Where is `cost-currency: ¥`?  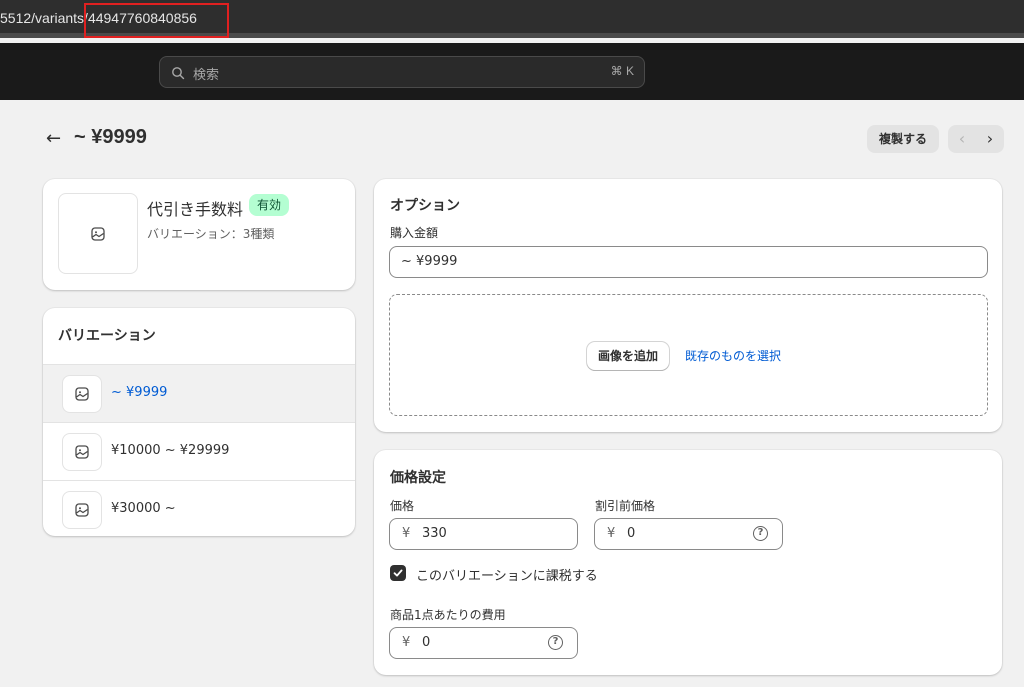
cost-currency: ¥ is located at coordinates (406, 642).